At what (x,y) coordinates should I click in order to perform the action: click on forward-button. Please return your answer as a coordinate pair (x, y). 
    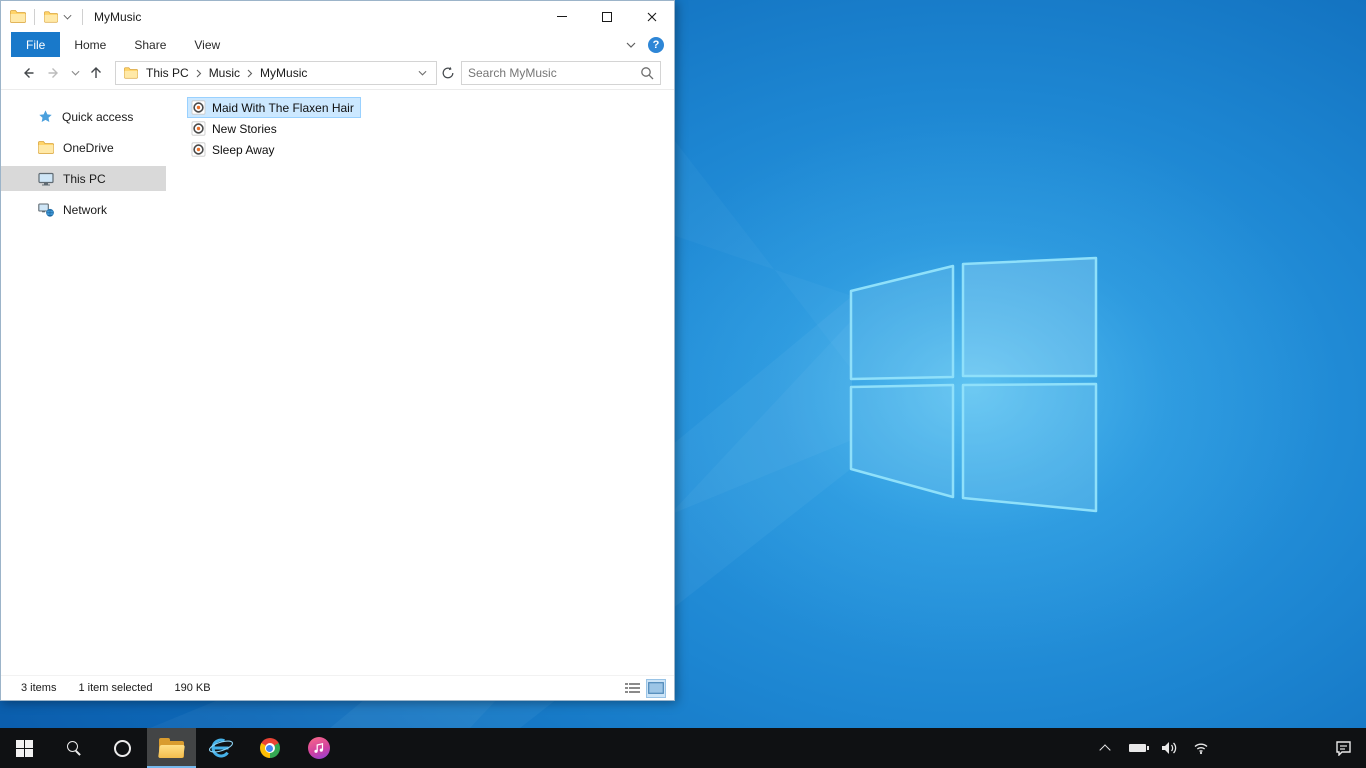
    Looking at the image, I should click on (54, 73).